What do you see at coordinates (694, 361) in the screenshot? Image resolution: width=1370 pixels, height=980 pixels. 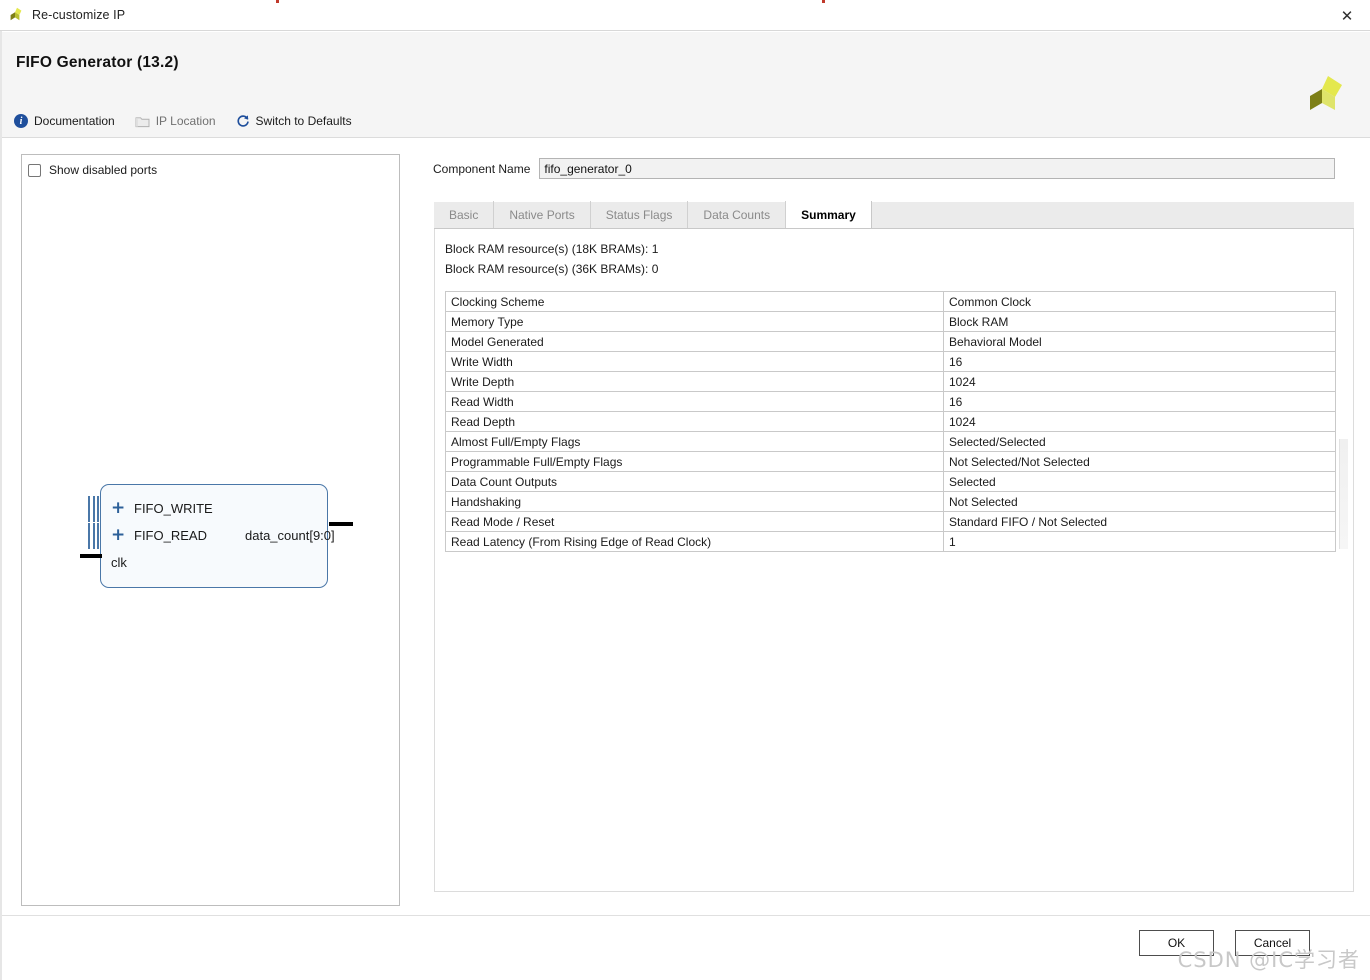 I see `summary-key: Write Width` at bounding box center [694, 361].